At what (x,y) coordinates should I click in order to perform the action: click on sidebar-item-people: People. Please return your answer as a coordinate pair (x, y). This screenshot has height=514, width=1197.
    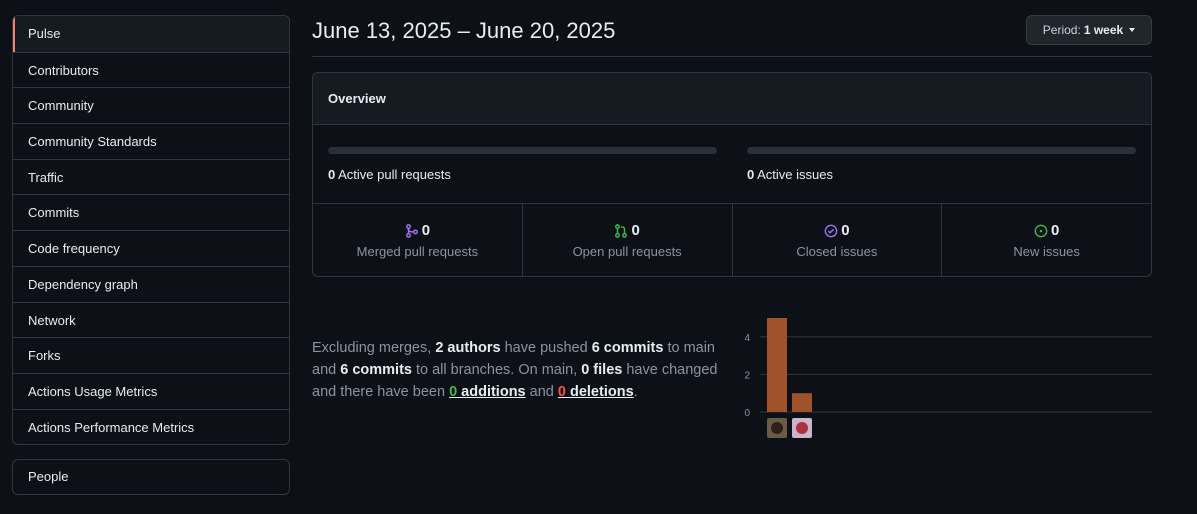
    Looking at the image, I should click on (151, 477).